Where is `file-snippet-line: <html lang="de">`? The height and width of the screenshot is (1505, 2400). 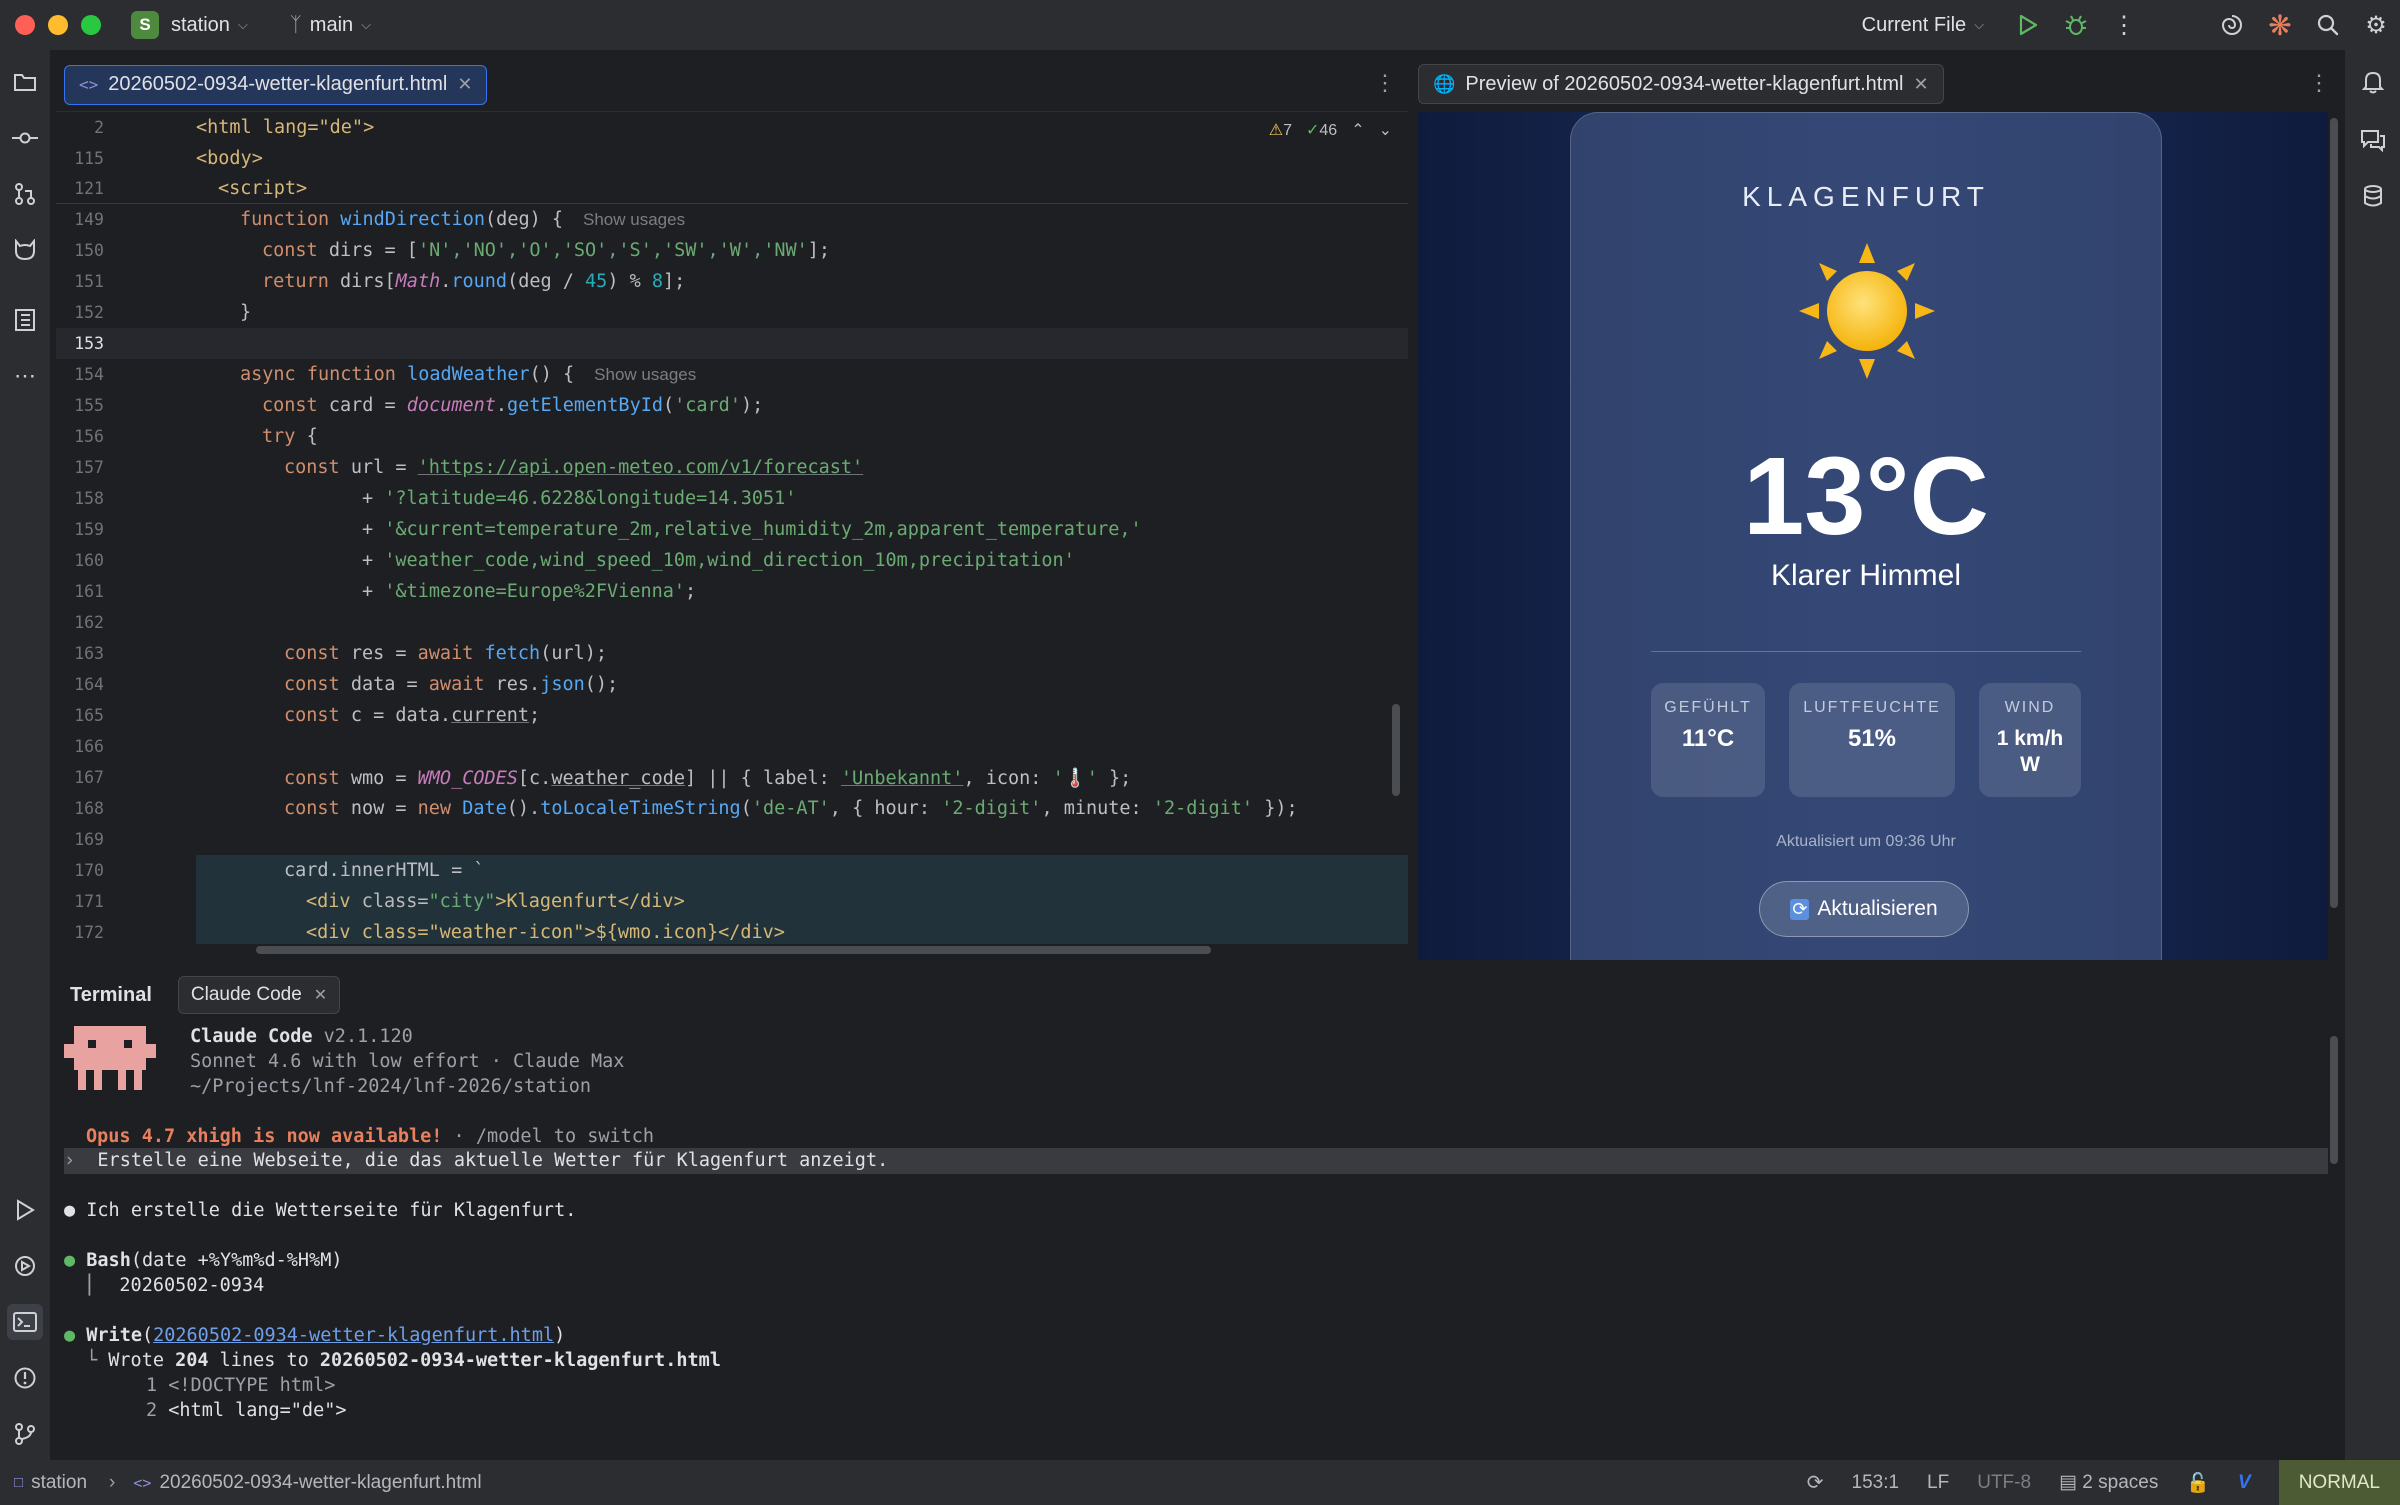
file-snippet-line: <html lang="de"> is located at coordinates (257, 1410).